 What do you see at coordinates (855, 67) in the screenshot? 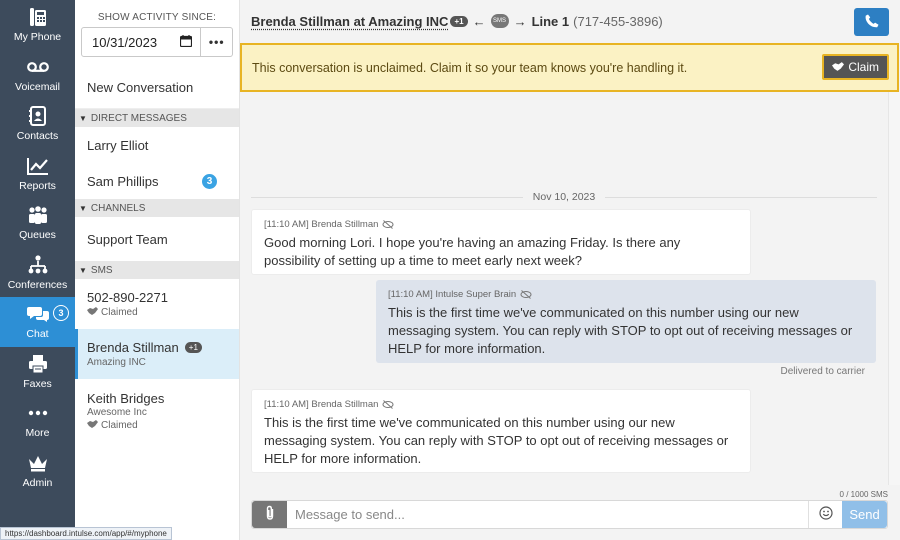
I see `claim-button: Claim` at bounding box center [855, 67].